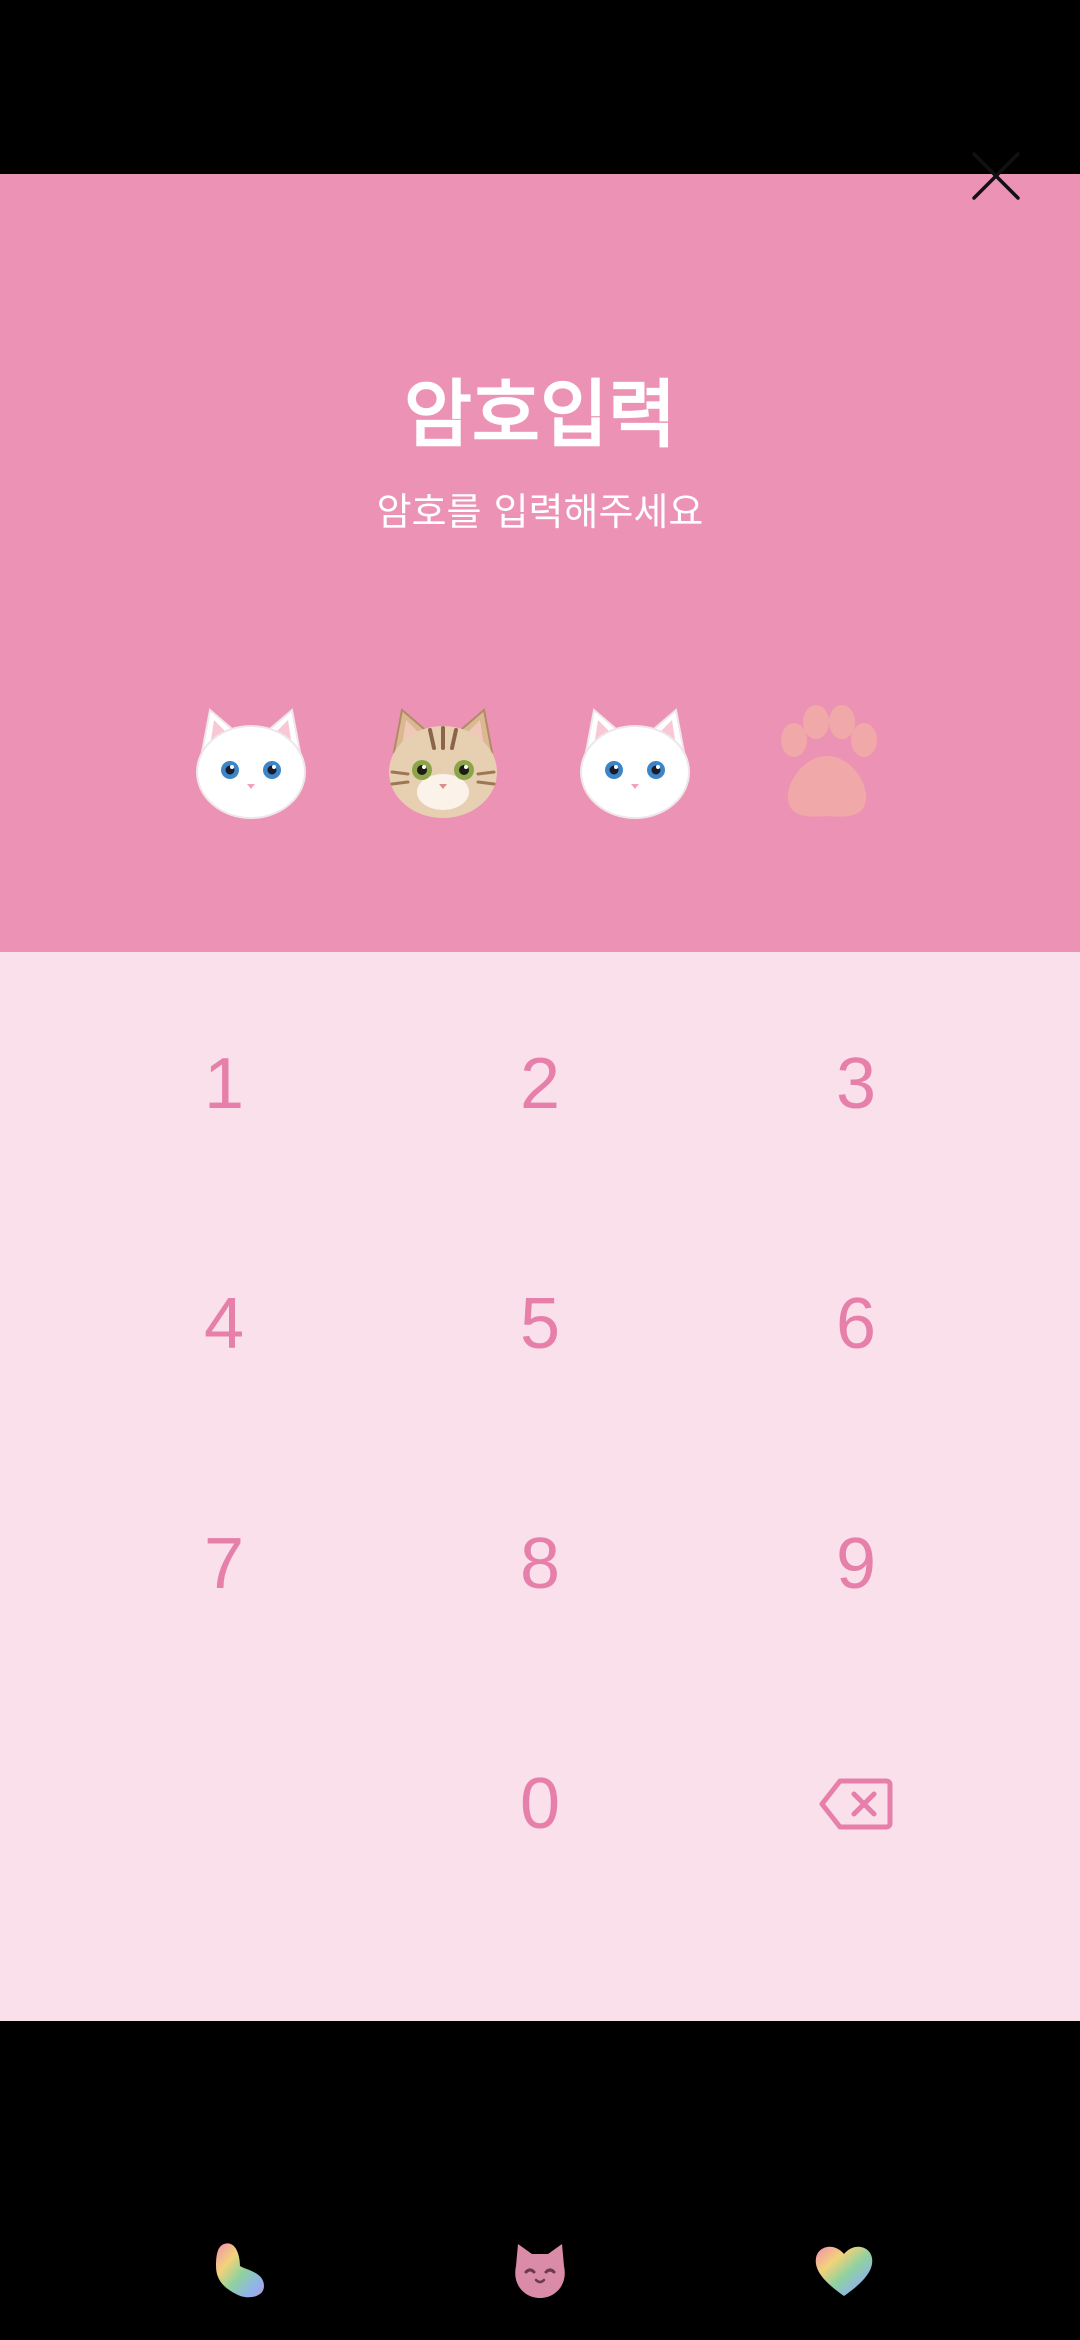 Image resolution: width=1080 pixels, height=2340 pixels. Describe the element at coordinates (540, 415) in the screenshot. I see `page-title: 암호입력` at that location.